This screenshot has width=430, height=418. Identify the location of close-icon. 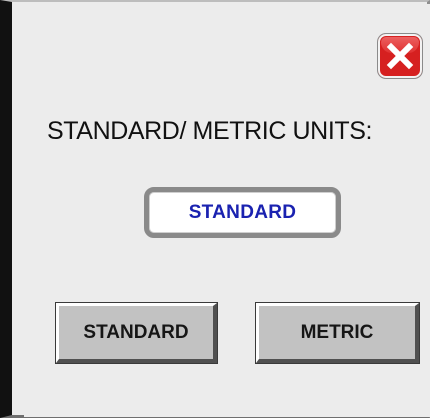
(400, 56).